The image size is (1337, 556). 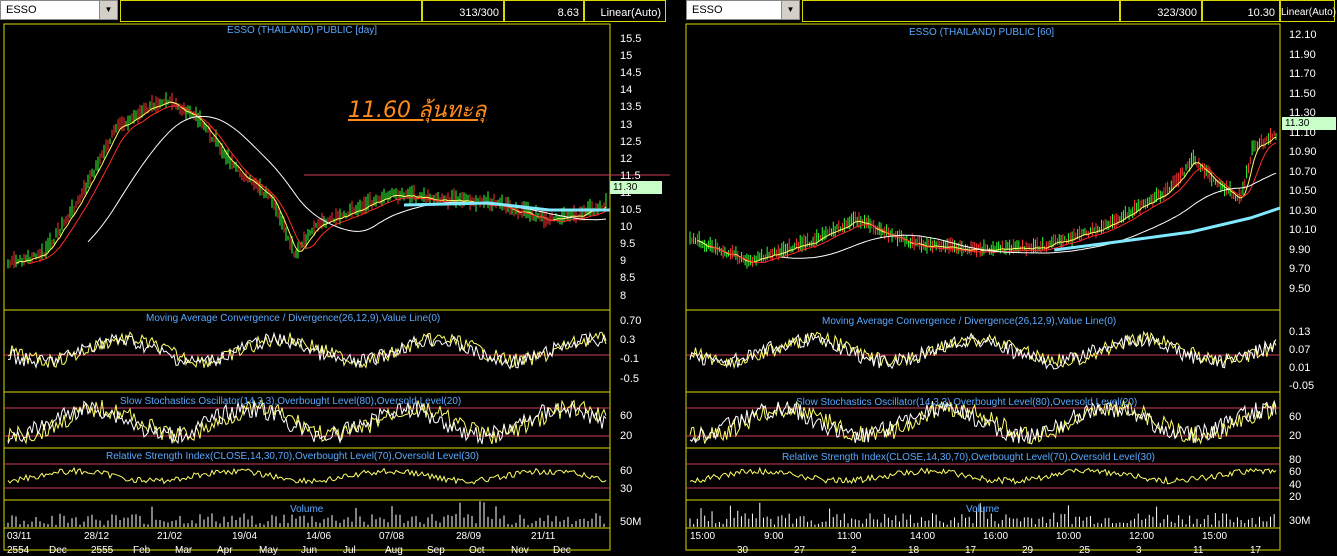 What do you see at coordinates (1303, 35) in the screenshot?
I see `right-price-tick: 12.10` at bounding box center [1303, 35].